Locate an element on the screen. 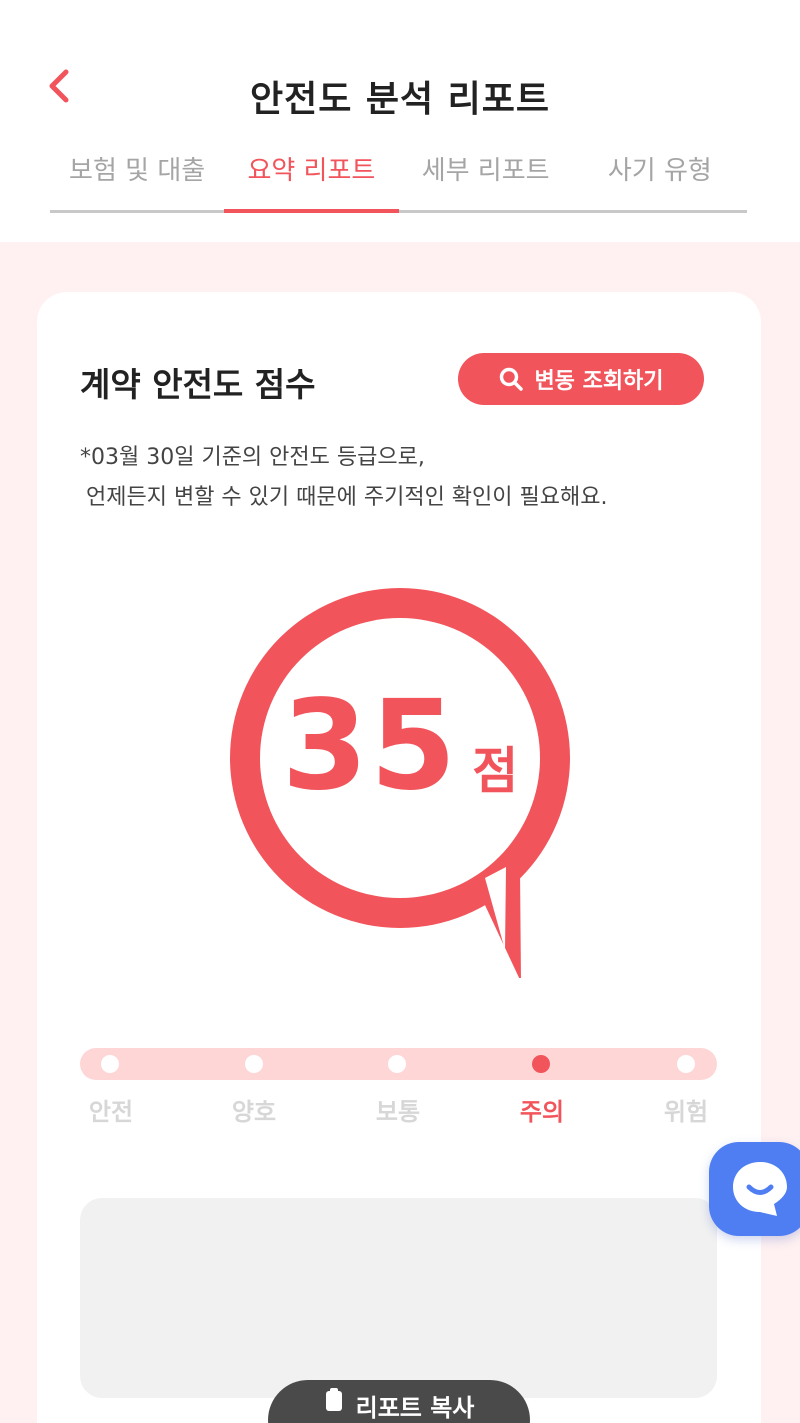  chat-button is located at coordinates (754, 1189).